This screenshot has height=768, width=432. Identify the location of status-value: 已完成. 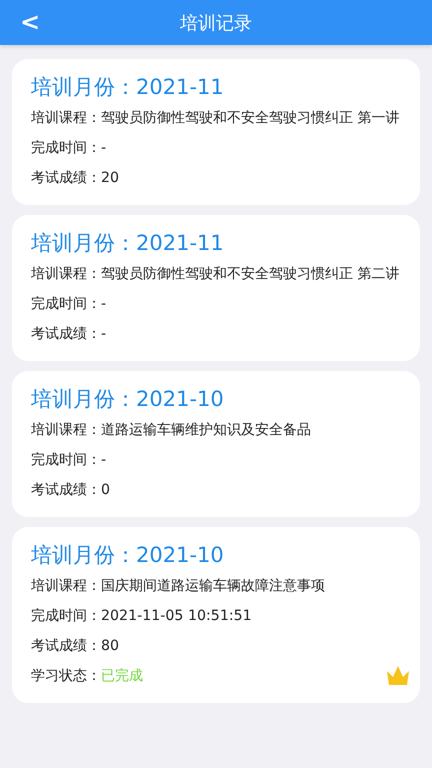
(122, 676).